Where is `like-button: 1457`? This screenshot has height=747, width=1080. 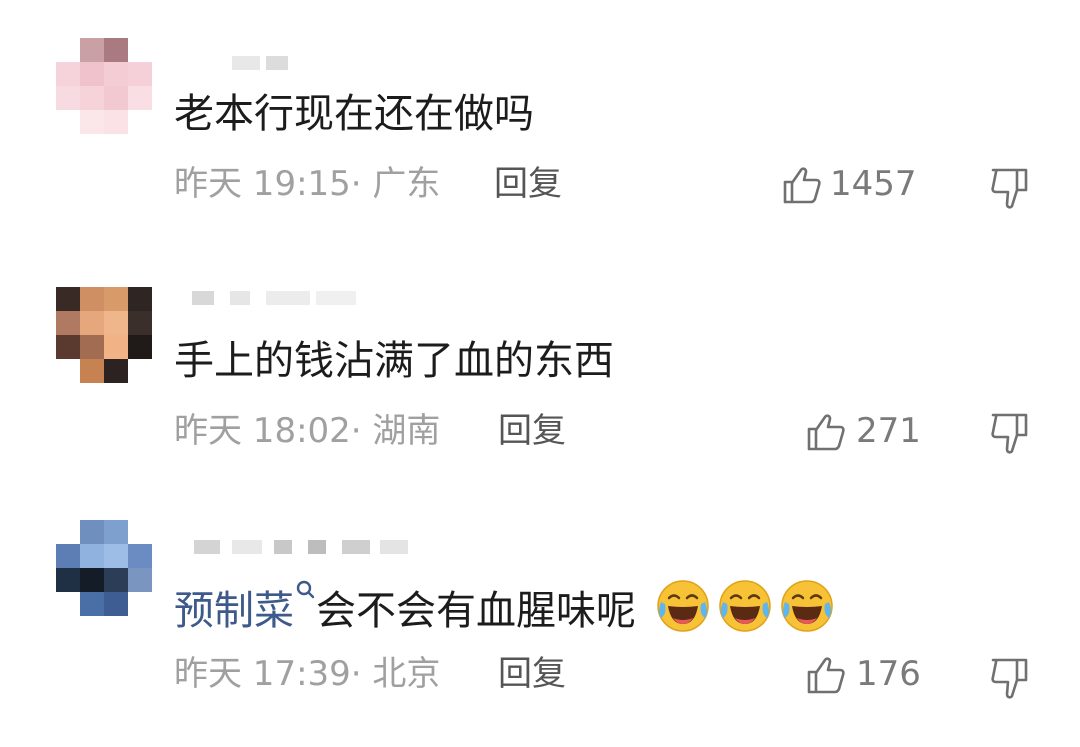
like-button: 1457 is located at coordinates (852, 184).